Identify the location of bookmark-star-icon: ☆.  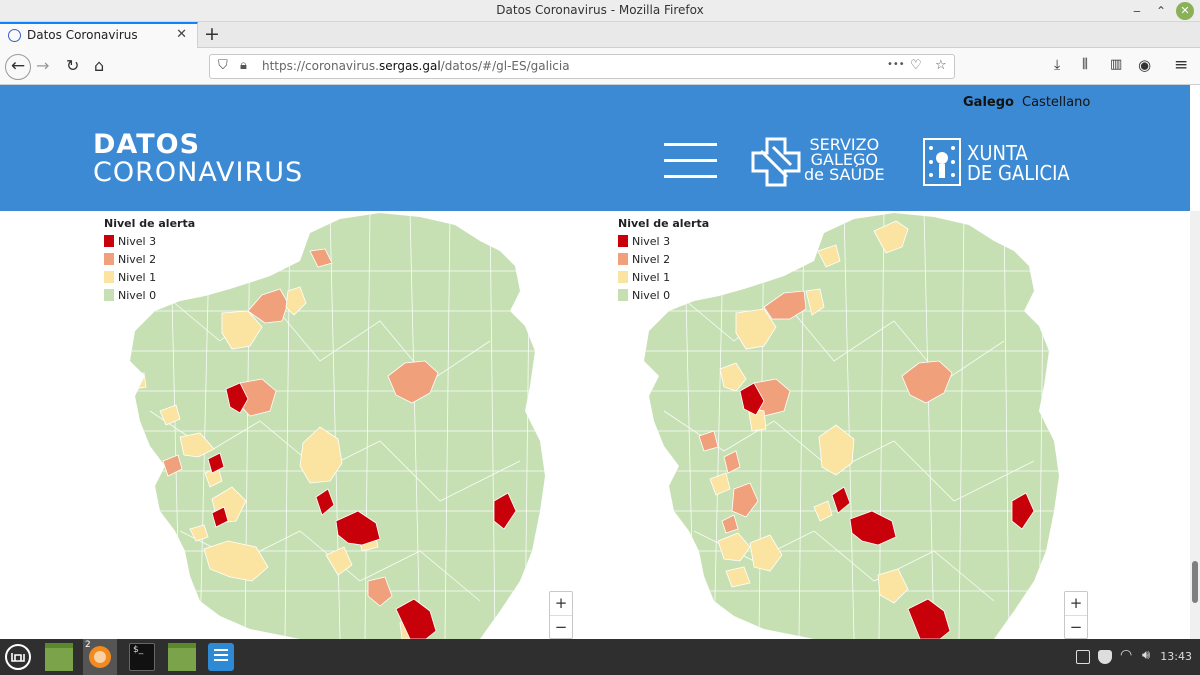
(941, 65).